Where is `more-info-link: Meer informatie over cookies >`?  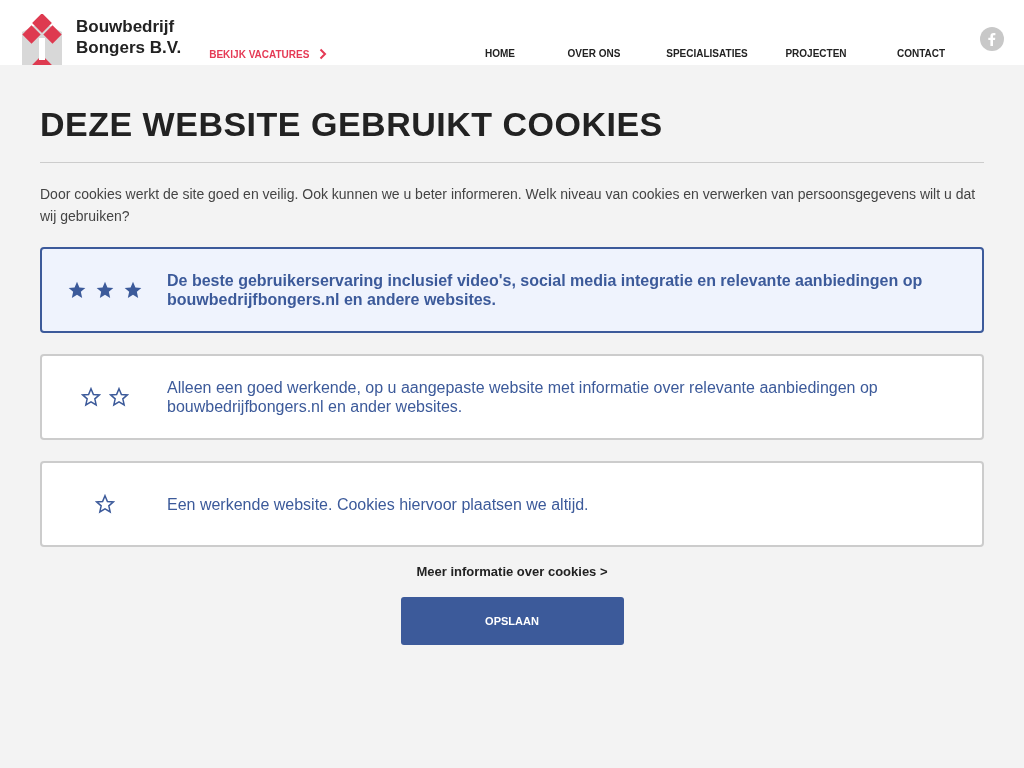
more-info-link: Meer informatie over cookies > is located at coordinates (512, 571).